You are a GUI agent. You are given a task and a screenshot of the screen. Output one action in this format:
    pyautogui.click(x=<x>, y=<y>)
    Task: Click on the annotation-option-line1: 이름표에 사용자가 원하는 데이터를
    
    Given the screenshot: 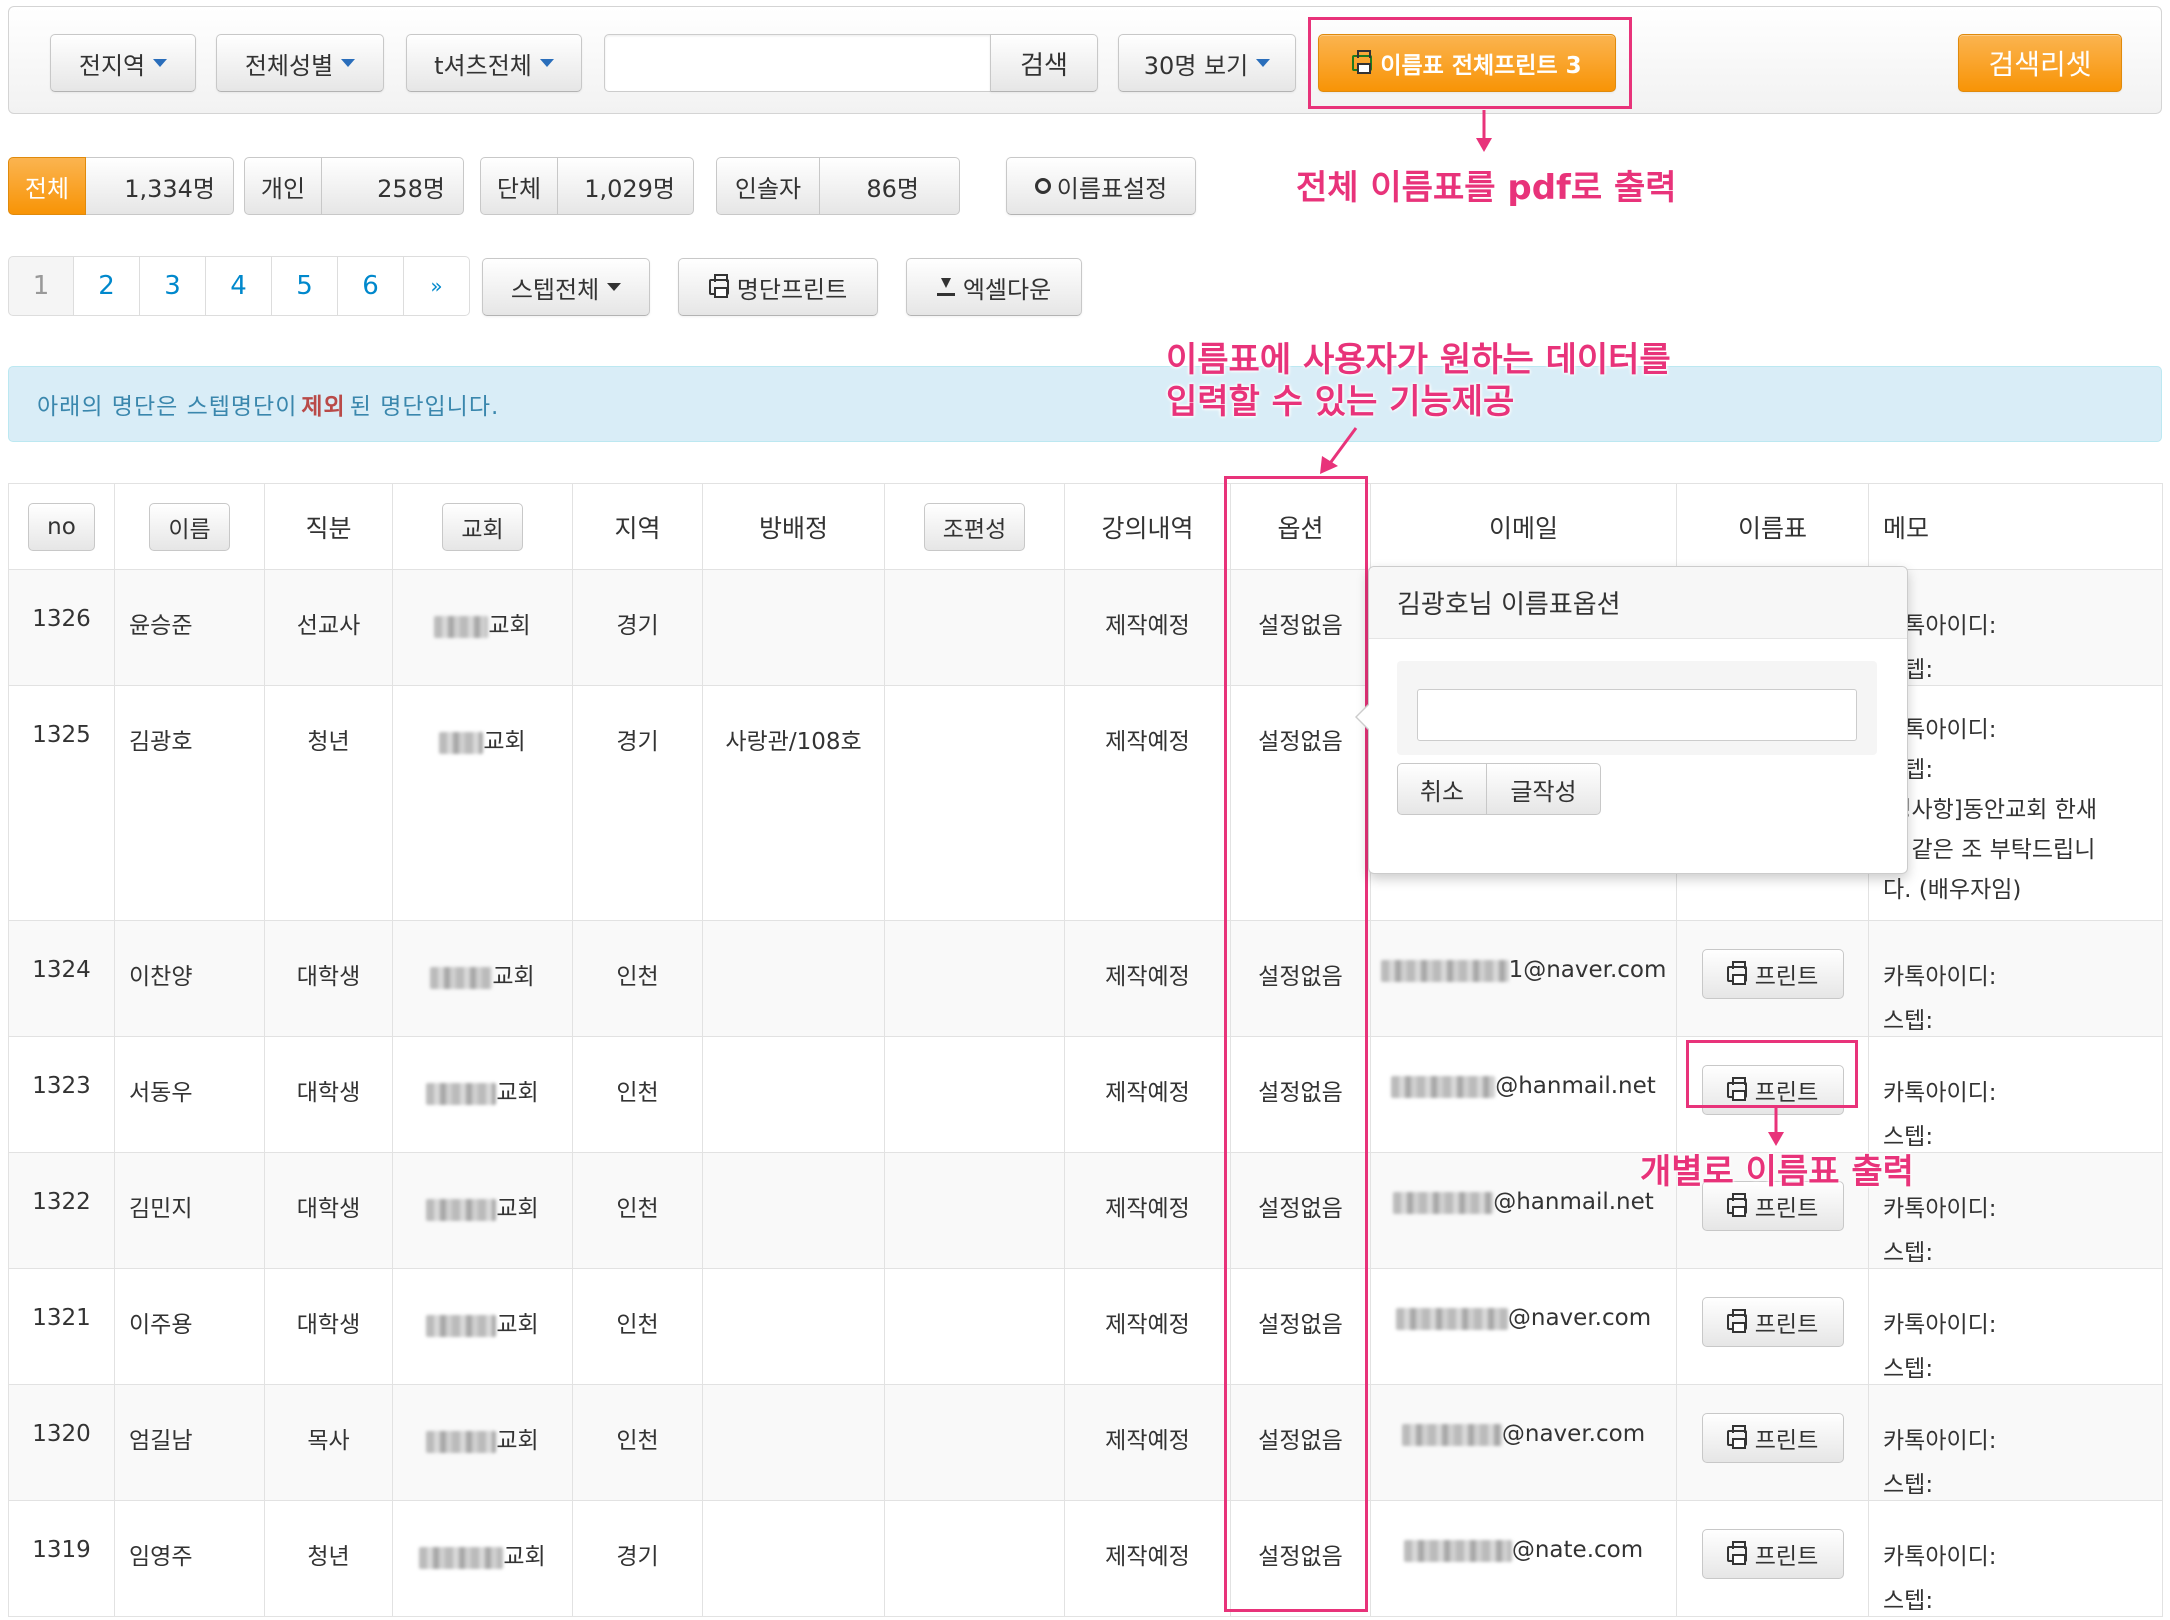 What is the action you would take?
    pyautogui.click(x=1418, y=360)
    